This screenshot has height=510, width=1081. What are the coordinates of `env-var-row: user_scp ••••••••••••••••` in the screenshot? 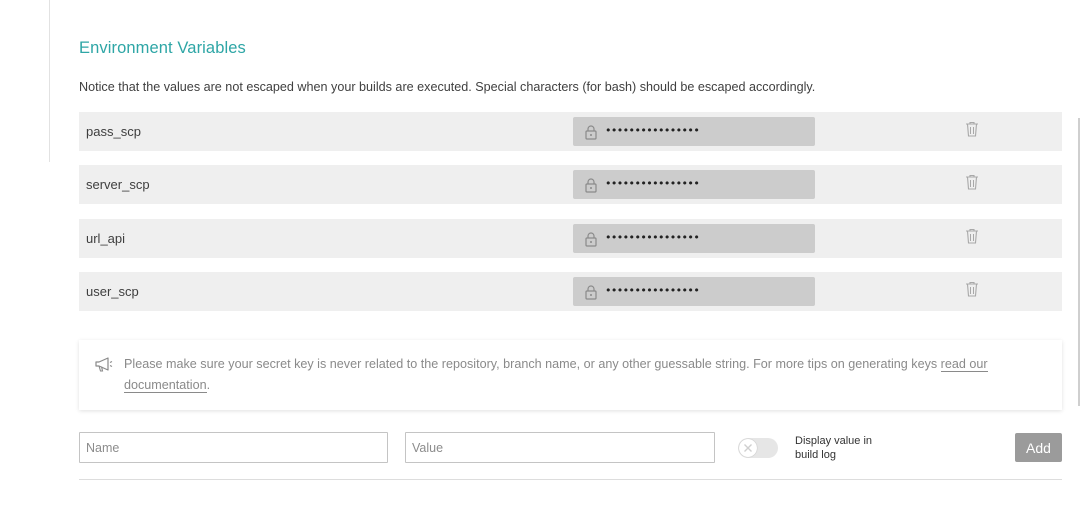 It's located at (570, 291).